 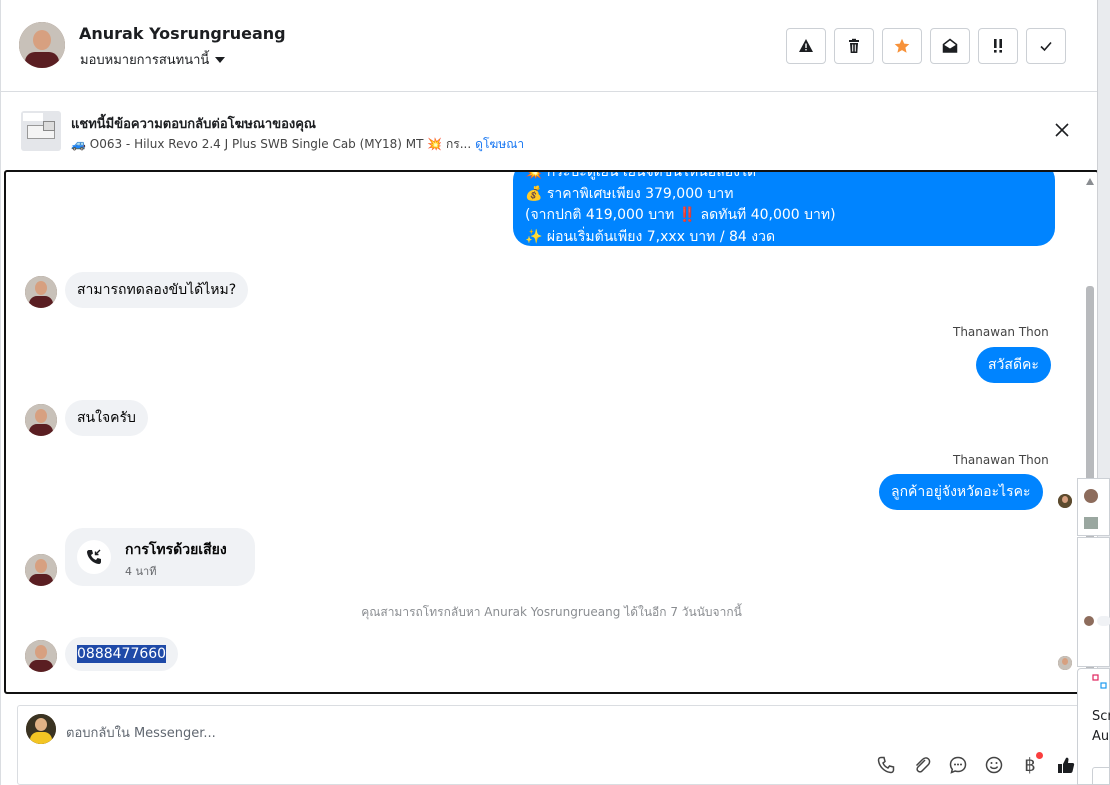 I want to click on mark-unread-button, so click(x=950, y=46).